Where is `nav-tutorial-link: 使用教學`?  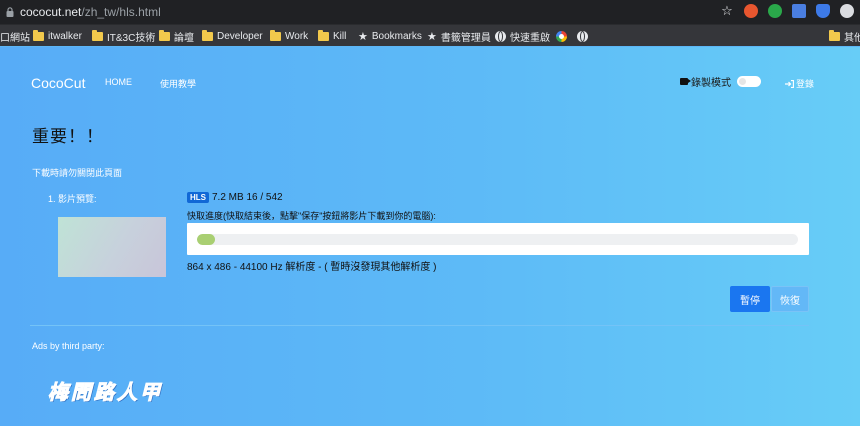 nav-tutorial-link: 使用教學 is located at coordinates (178, 83).